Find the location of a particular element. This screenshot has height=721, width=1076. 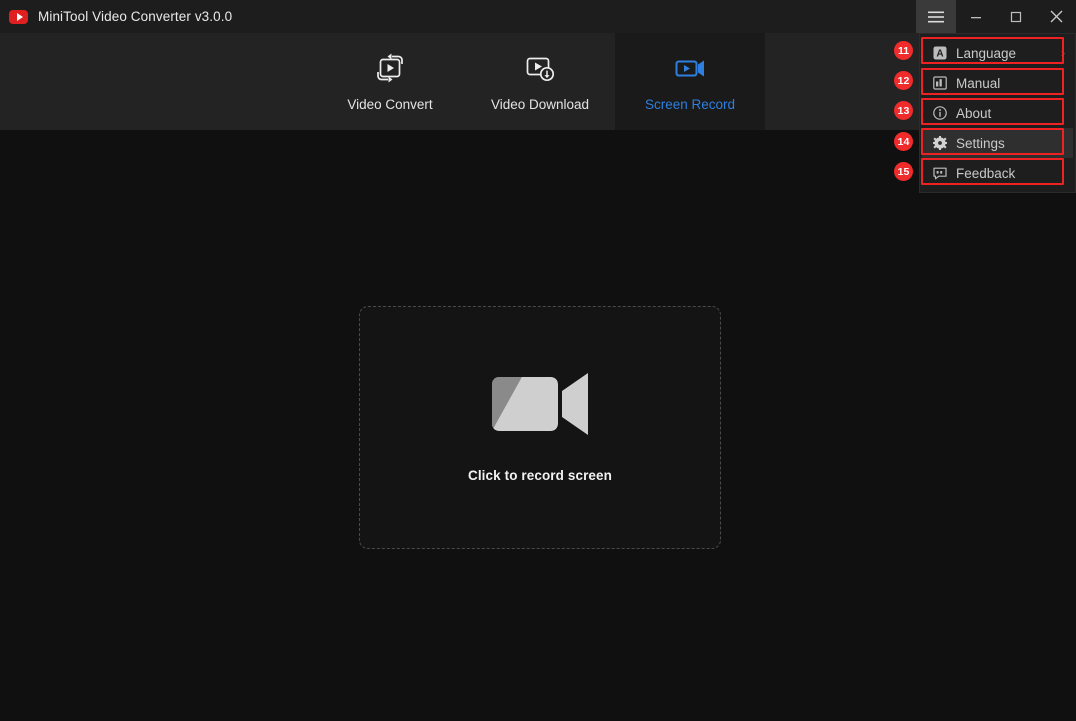

annotation-badge-15: 15 is located at coordinates (903, 171).